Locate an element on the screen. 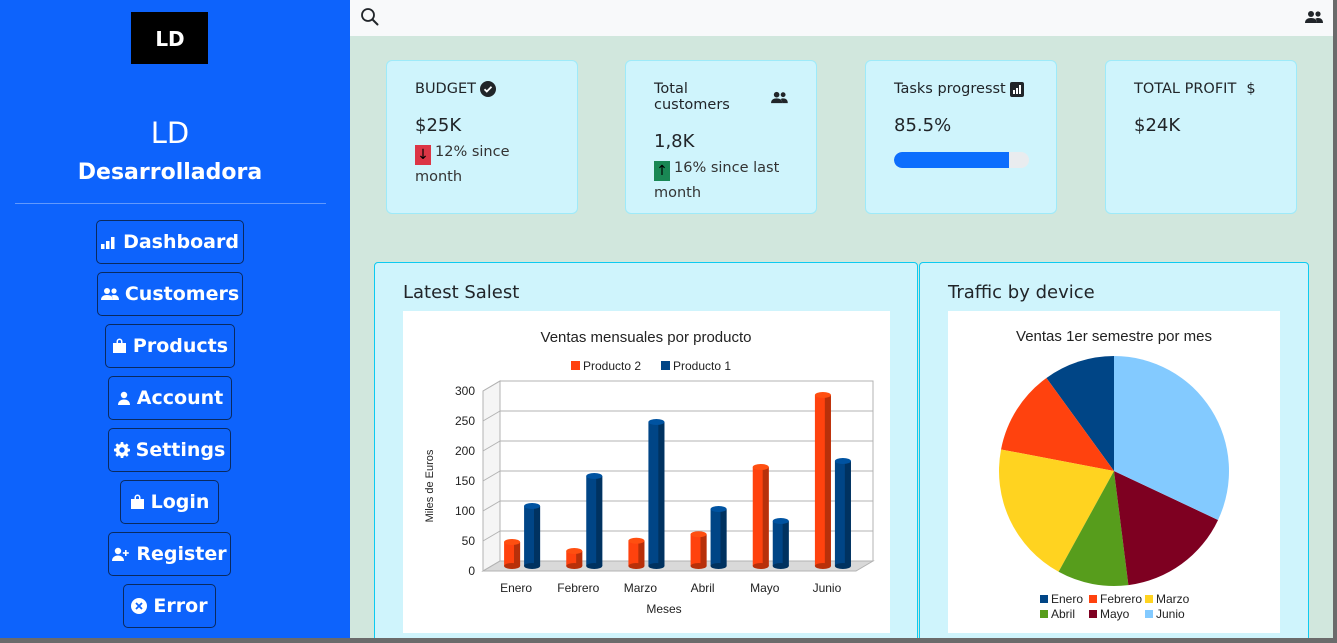 The image size is (1337, 643). card-title: TOTAL PROFIT $ is located at coordinates (1201, 89).